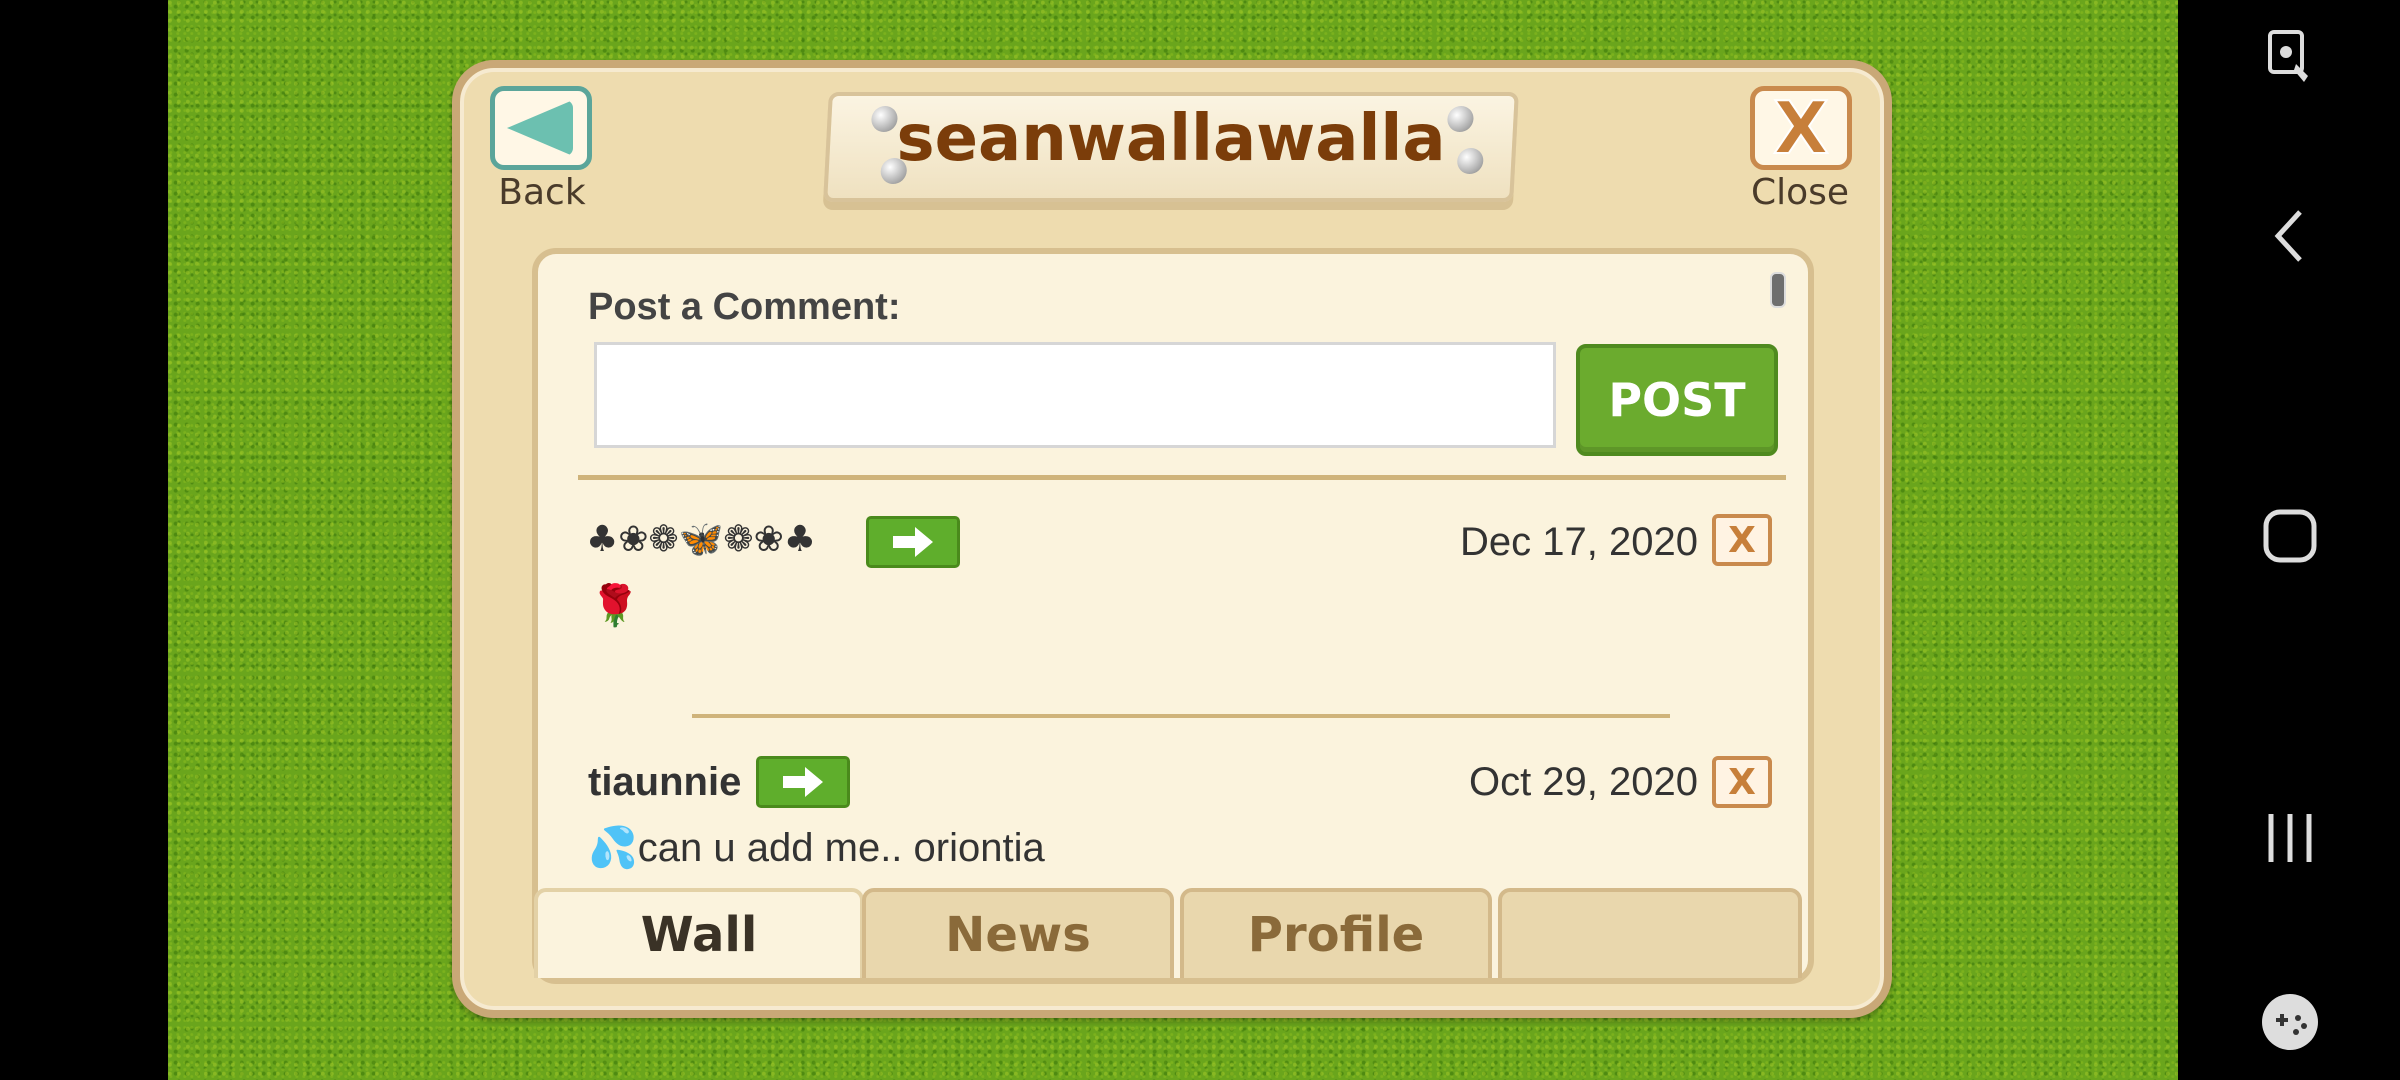 The height and width of the screenshot is (1080, 2400). I want to click on recents-icon, so click(2290, 840).